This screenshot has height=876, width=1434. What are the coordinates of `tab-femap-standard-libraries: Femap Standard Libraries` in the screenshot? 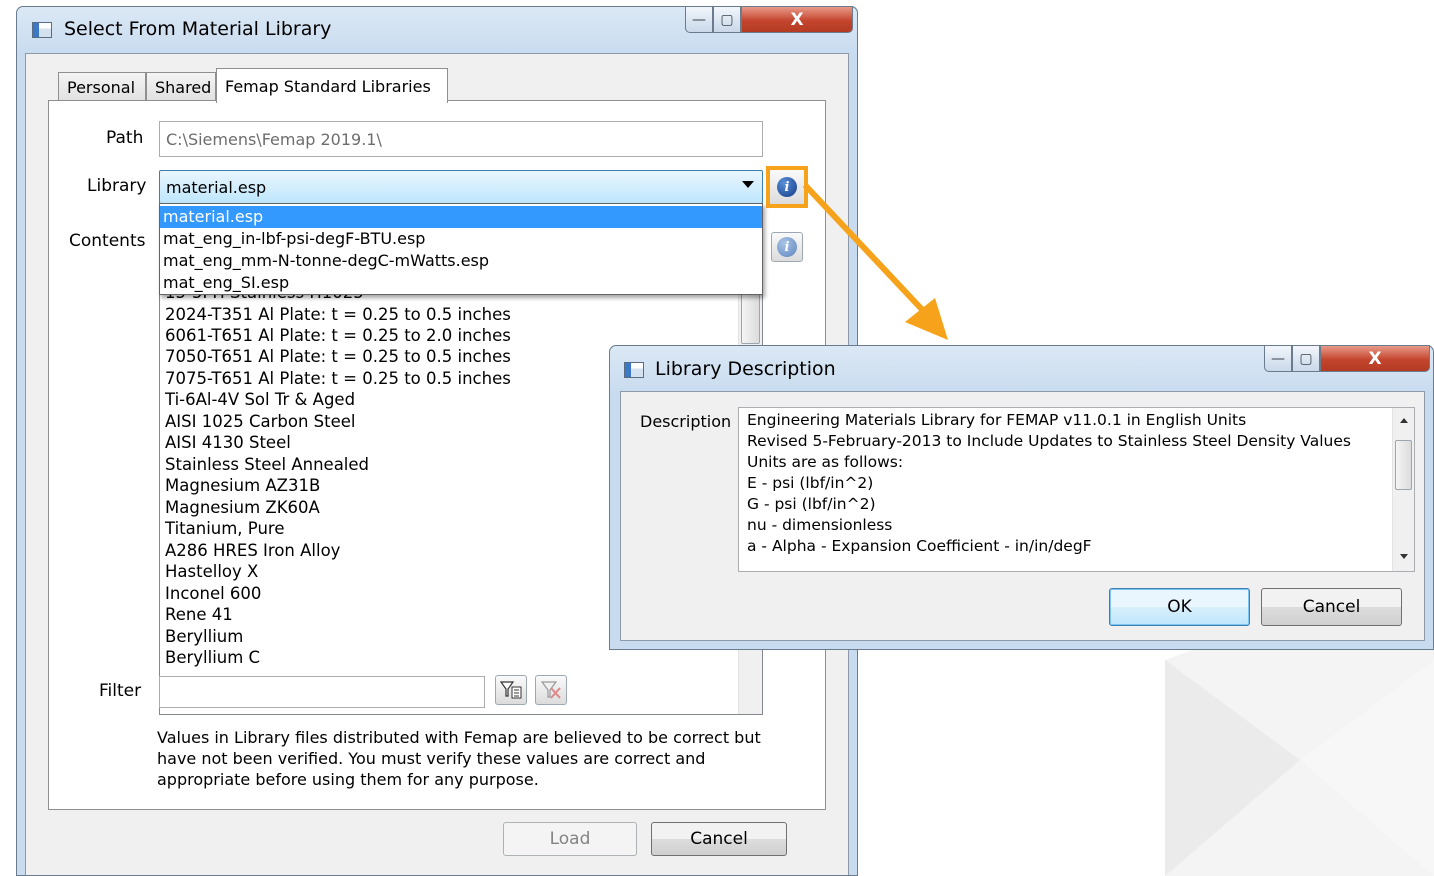 It's located at (332, 85).